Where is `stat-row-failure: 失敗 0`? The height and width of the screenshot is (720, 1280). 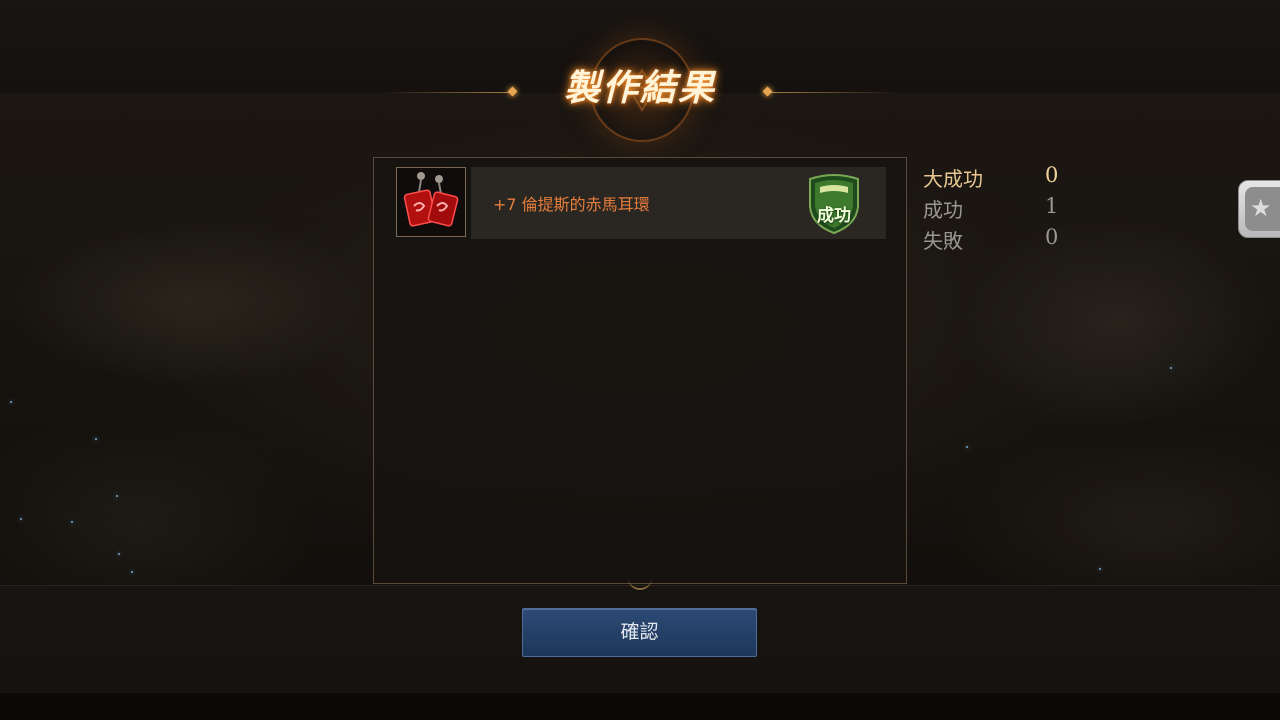
stat-row-failure: 失敗 0 is located at coordinates (993, 240).